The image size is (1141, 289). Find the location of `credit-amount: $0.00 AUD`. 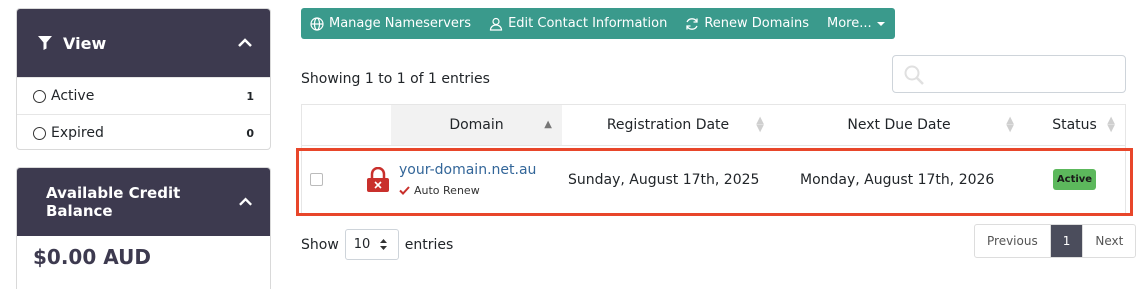

credit-amount: $0.00 AUD is located at coordinates (92, 257).